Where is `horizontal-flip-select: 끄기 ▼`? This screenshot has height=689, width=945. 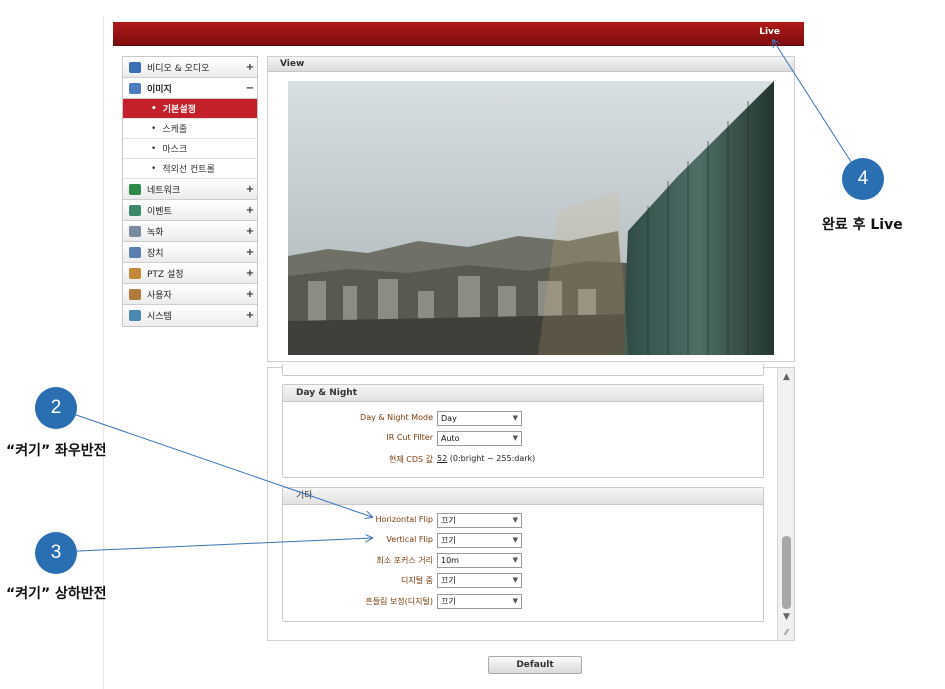
horizontal-flip-select: 끄기 ▼ is located at coordinates (479, 520).